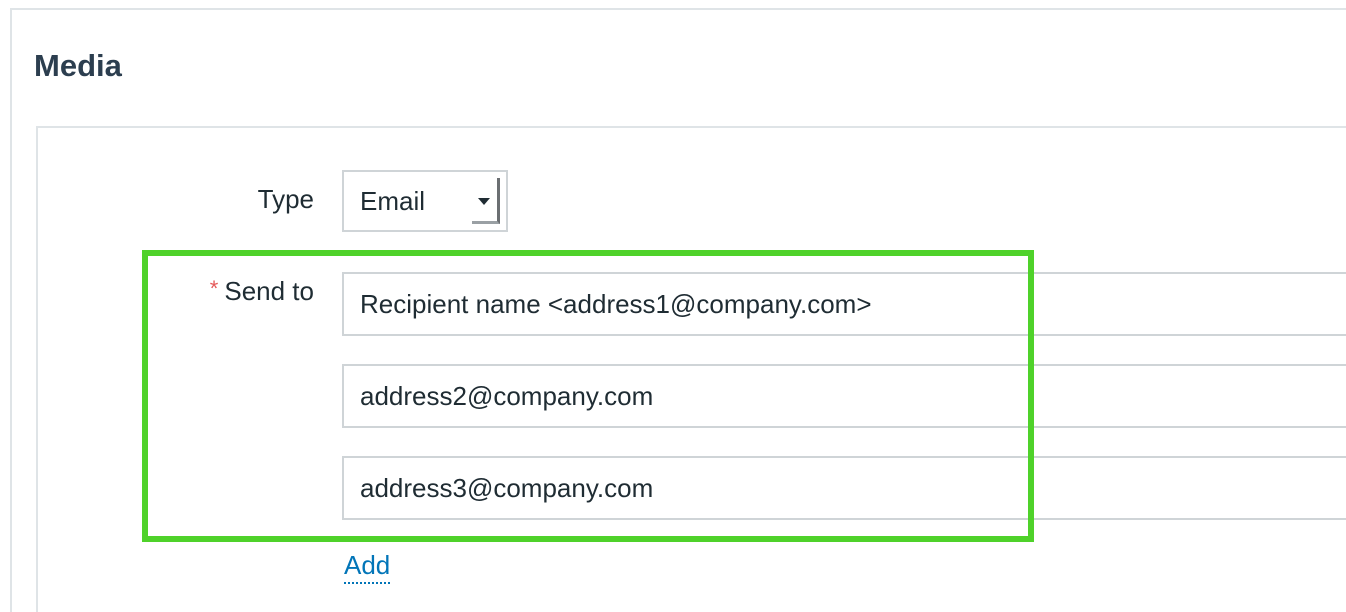 This screenshot has width=1346, height=612. I want to click on send-to-input-1: Recipient name <address1@company.com>, so click(844, 304).